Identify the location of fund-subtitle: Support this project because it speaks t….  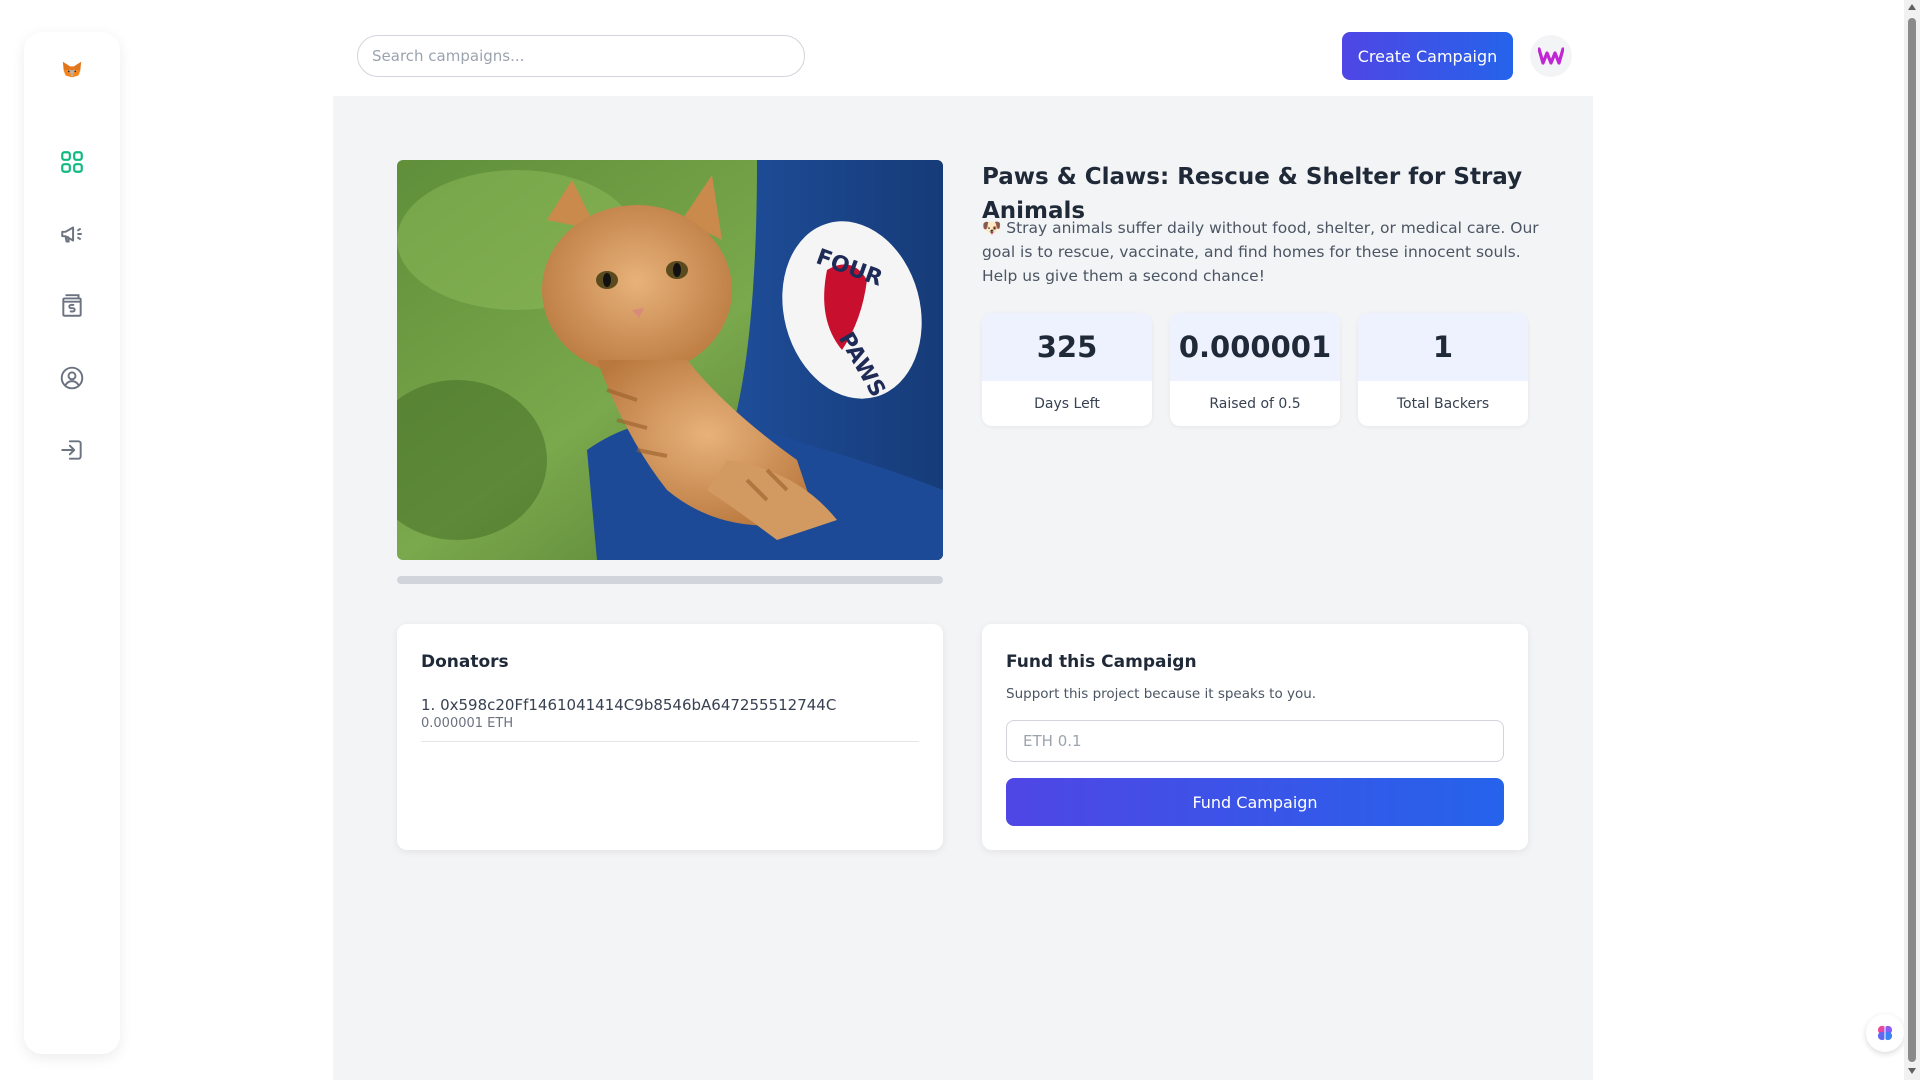
(1161, 694).